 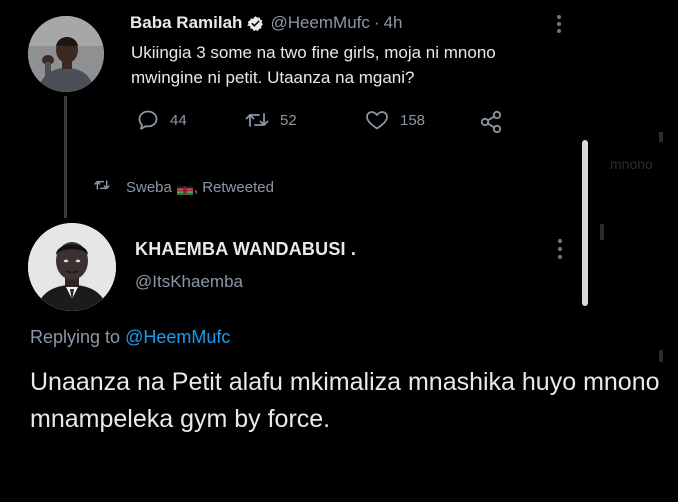 What do you see at coordinates (72, 267) in the screenshot?
I see `avatar-khaemba` at bounding box center [72, 267].